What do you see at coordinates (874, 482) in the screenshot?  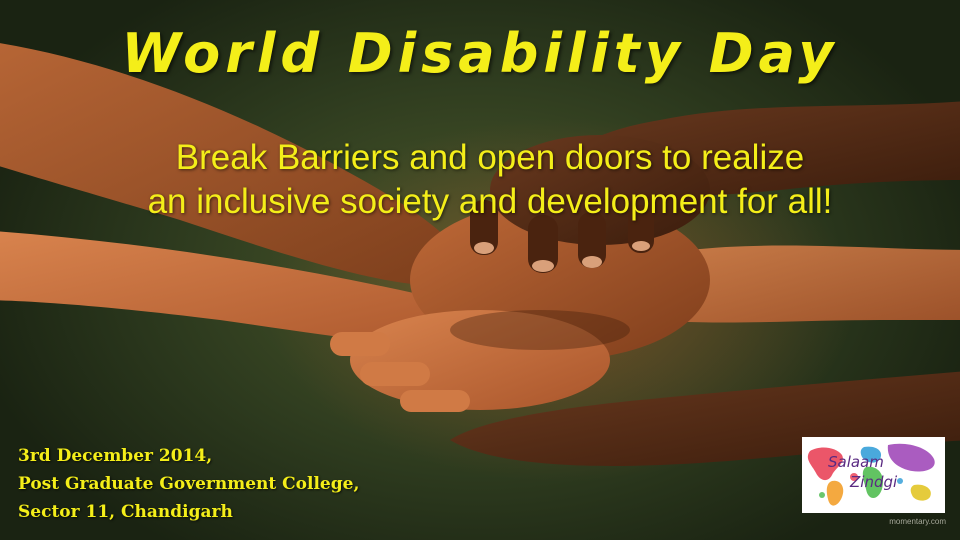 I see `logo-text-zindgi: Zindgi` at bounding box center [874, 482].